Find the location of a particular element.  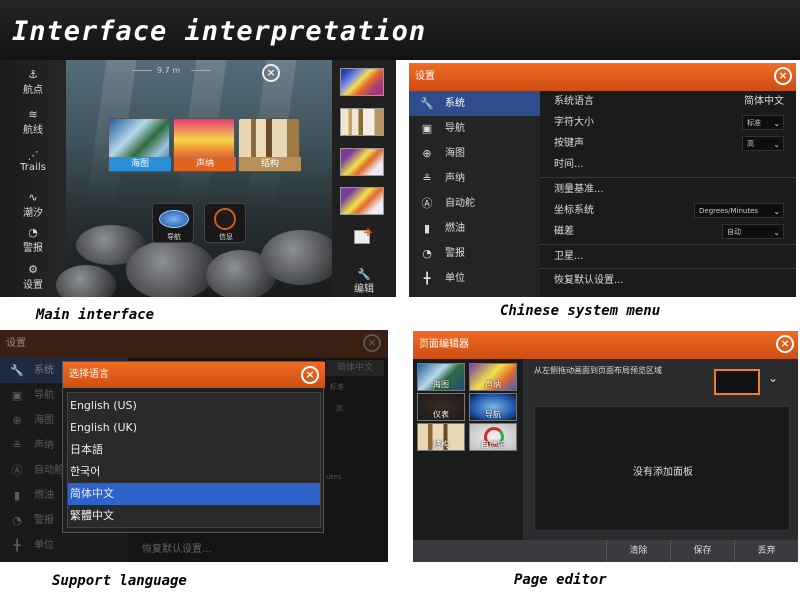

app-tile-structure: 结构 is located at coordinates (269, 145).